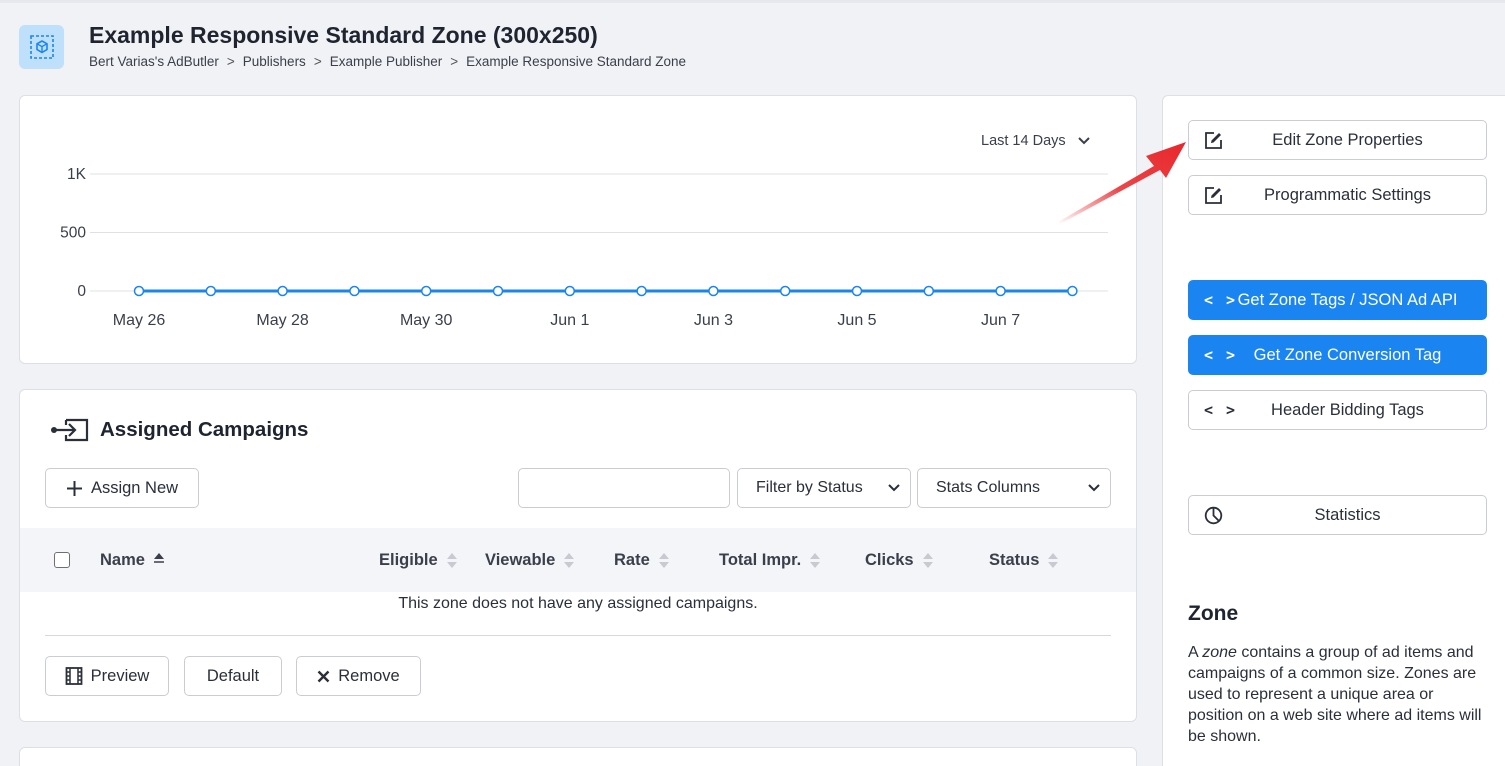  I want to click on programmatic-settings-label: Programmatic Settings, so click(1347, 194).